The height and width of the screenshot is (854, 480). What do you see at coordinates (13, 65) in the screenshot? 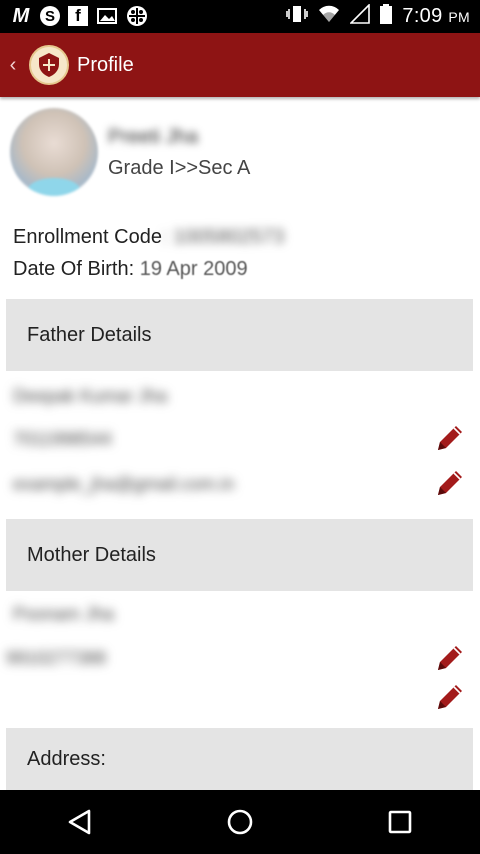
I see `back-arrow-icon: ‹` at bounding box center [13, 65].